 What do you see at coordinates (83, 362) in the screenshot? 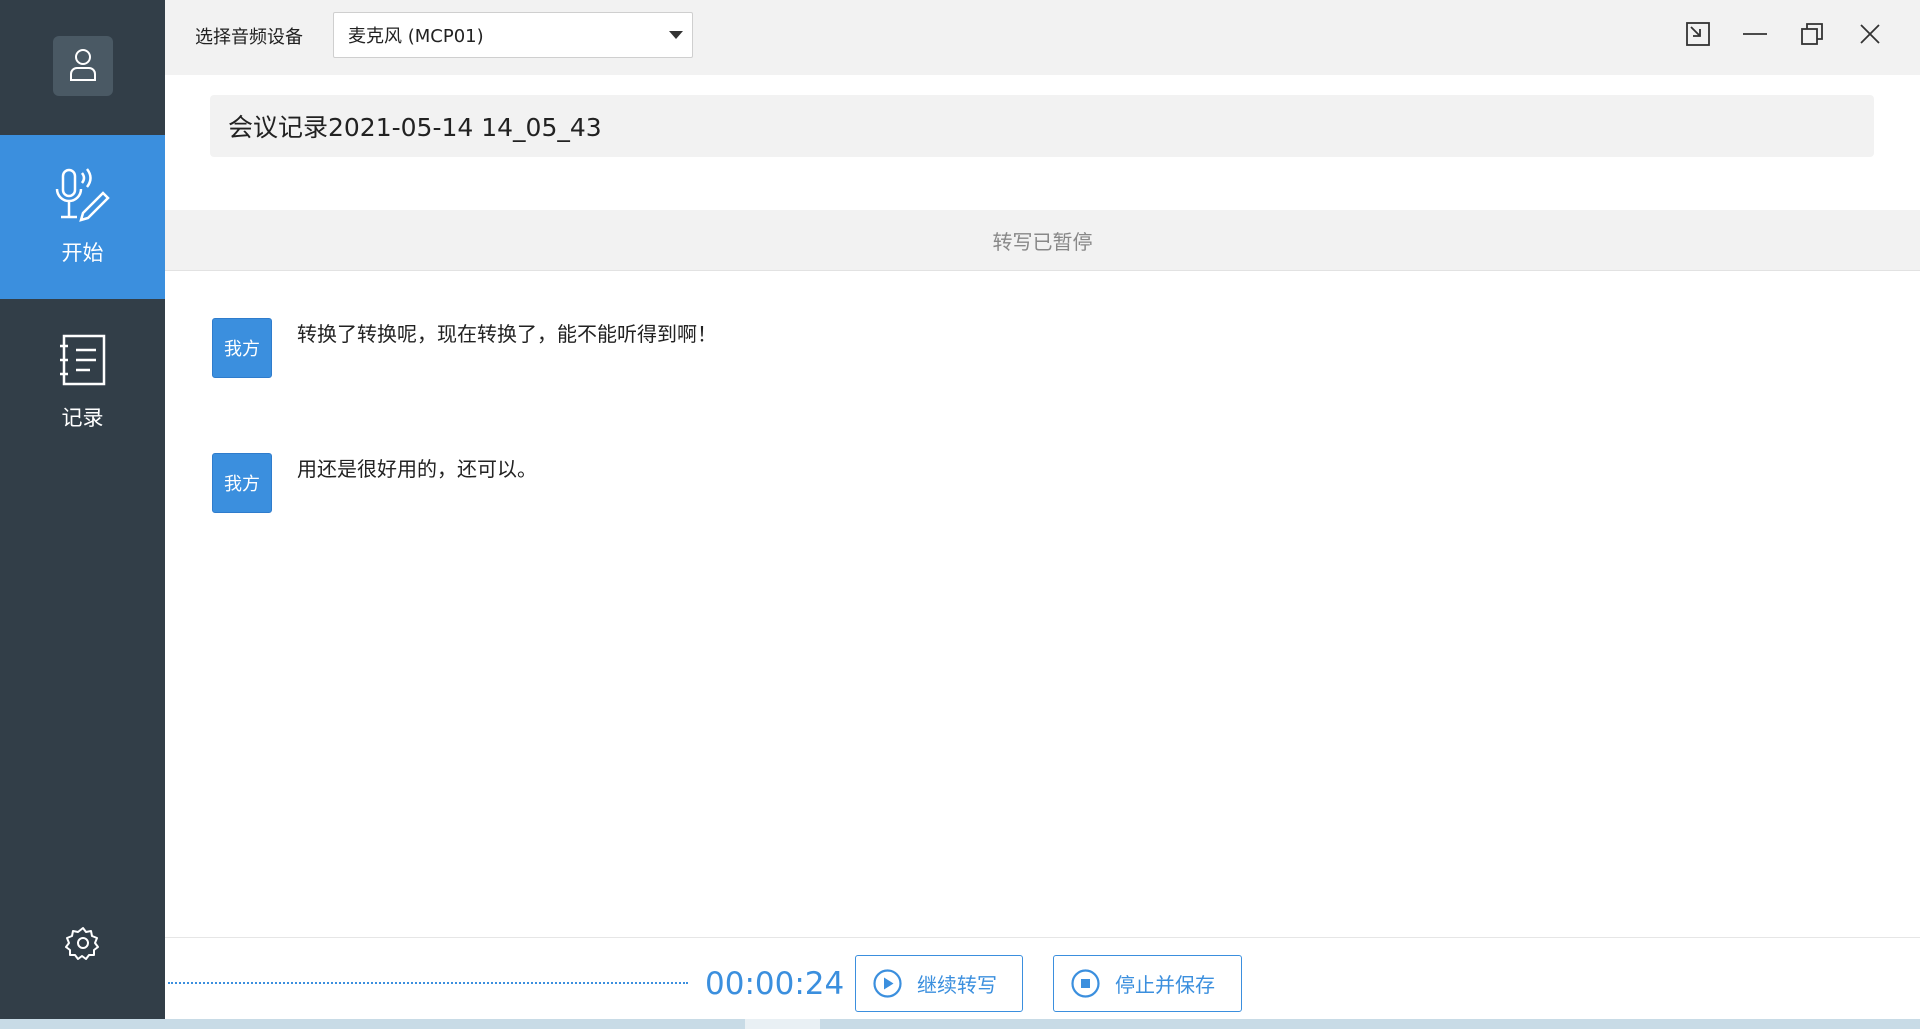
I see `notebook-icon` at bounding box center [83, 362].